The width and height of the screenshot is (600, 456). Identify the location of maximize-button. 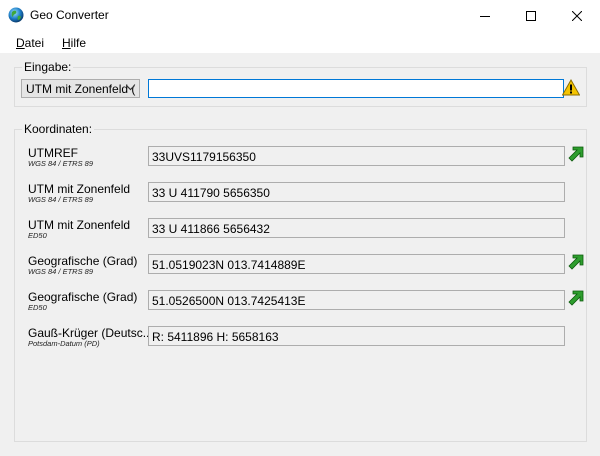
(531, 15).